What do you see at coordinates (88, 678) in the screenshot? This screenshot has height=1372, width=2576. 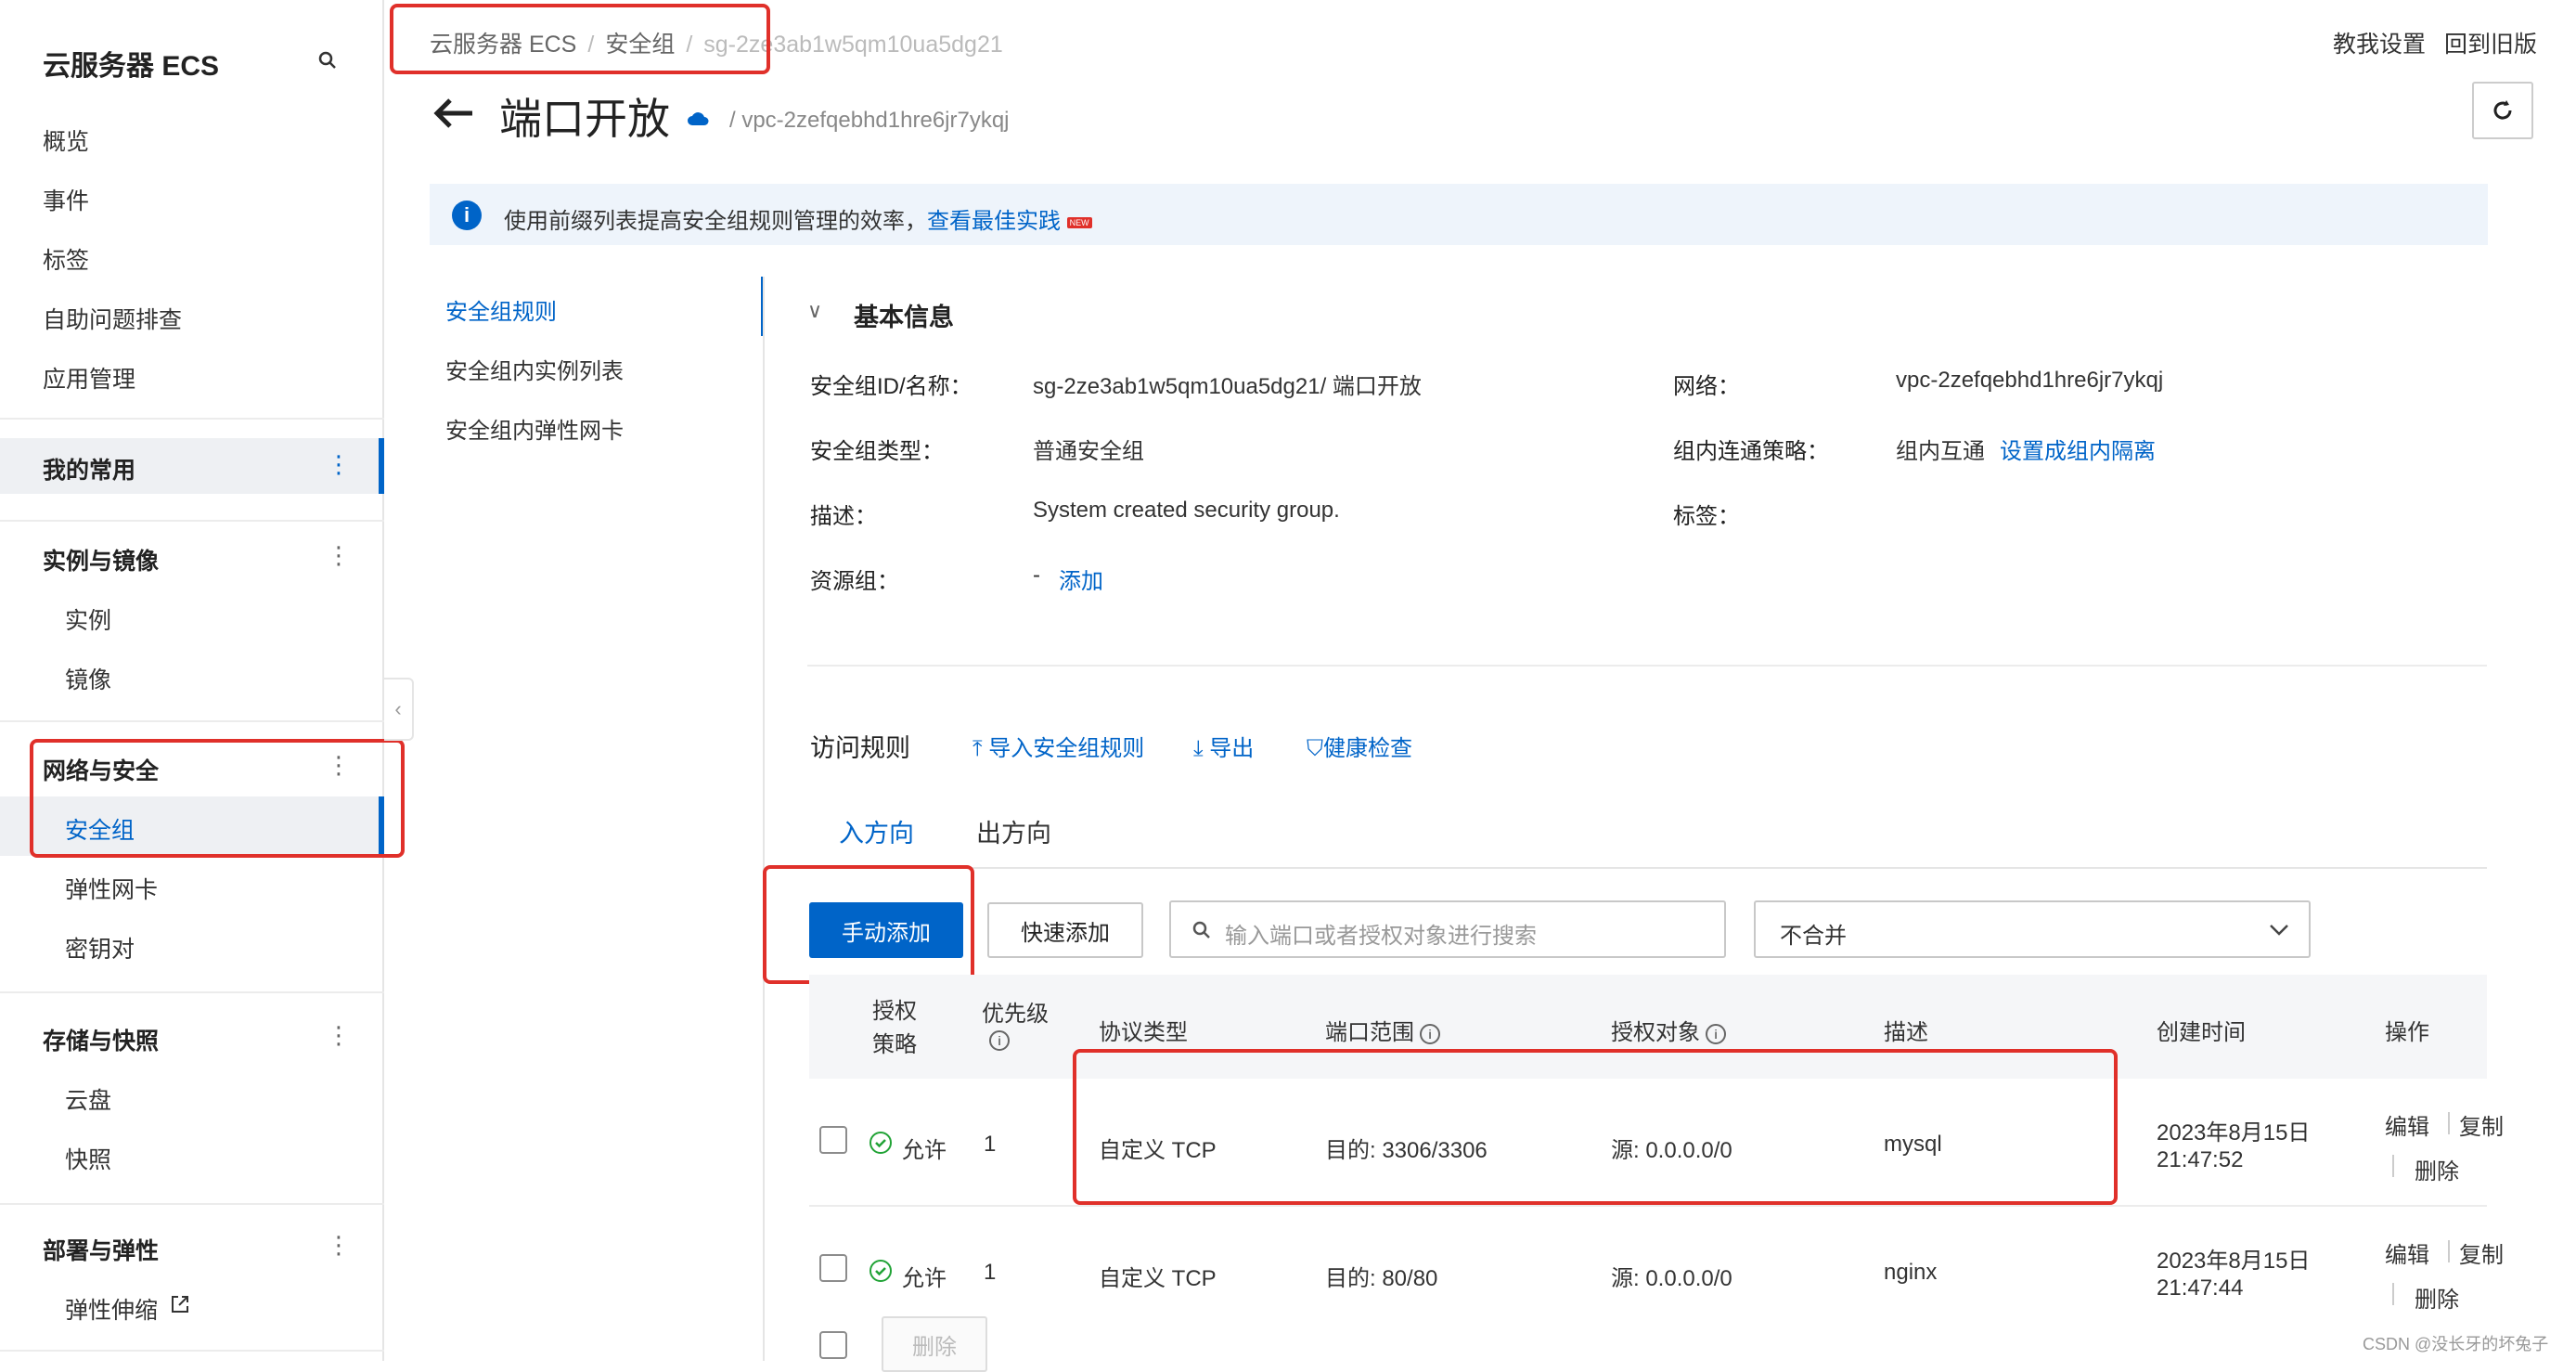 I see `sidebar-item-images: 镜像` at bounding box center [88, 678].